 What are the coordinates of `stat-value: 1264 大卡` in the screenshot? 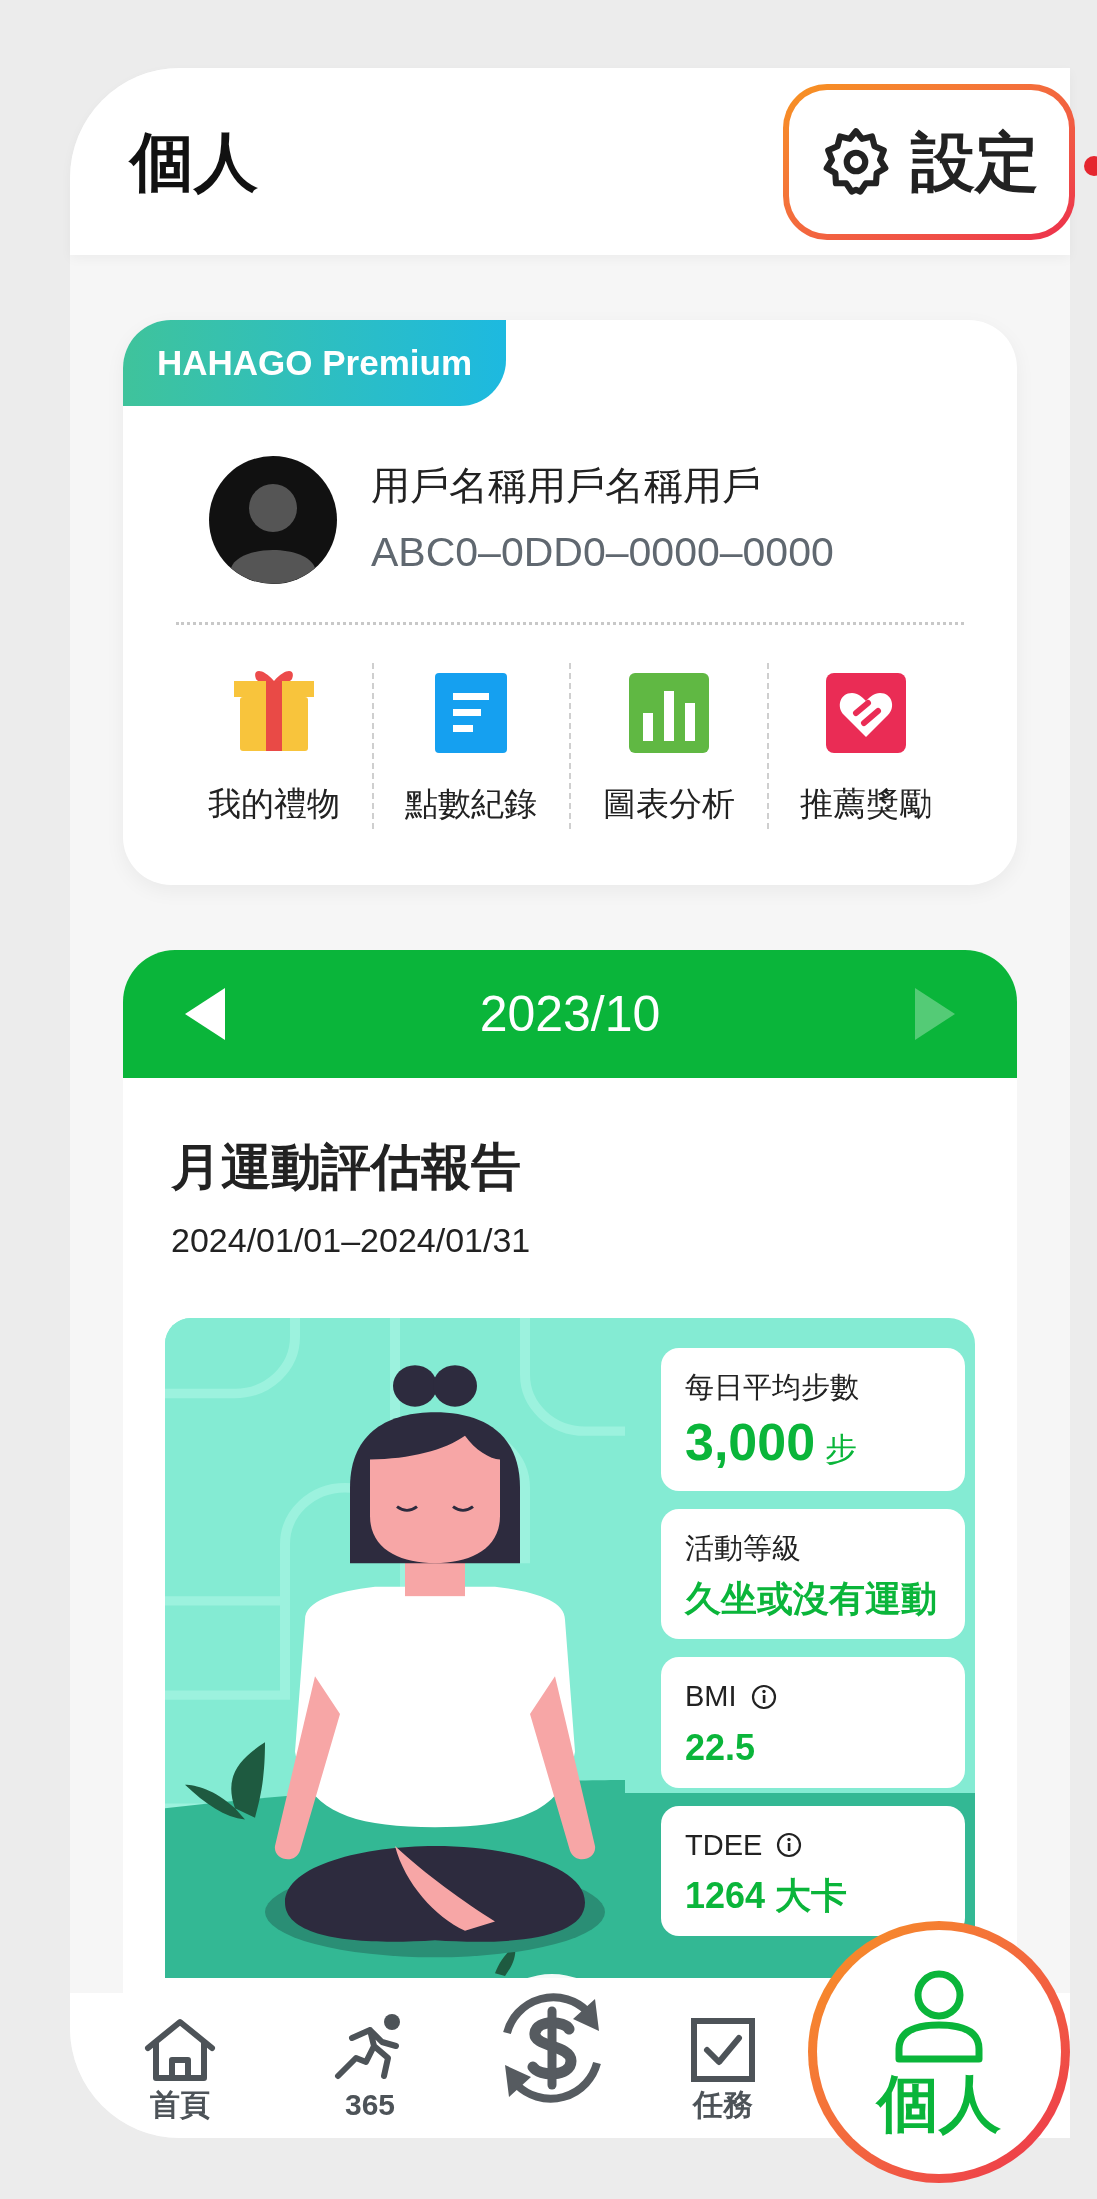 It's located at (767, 1896).